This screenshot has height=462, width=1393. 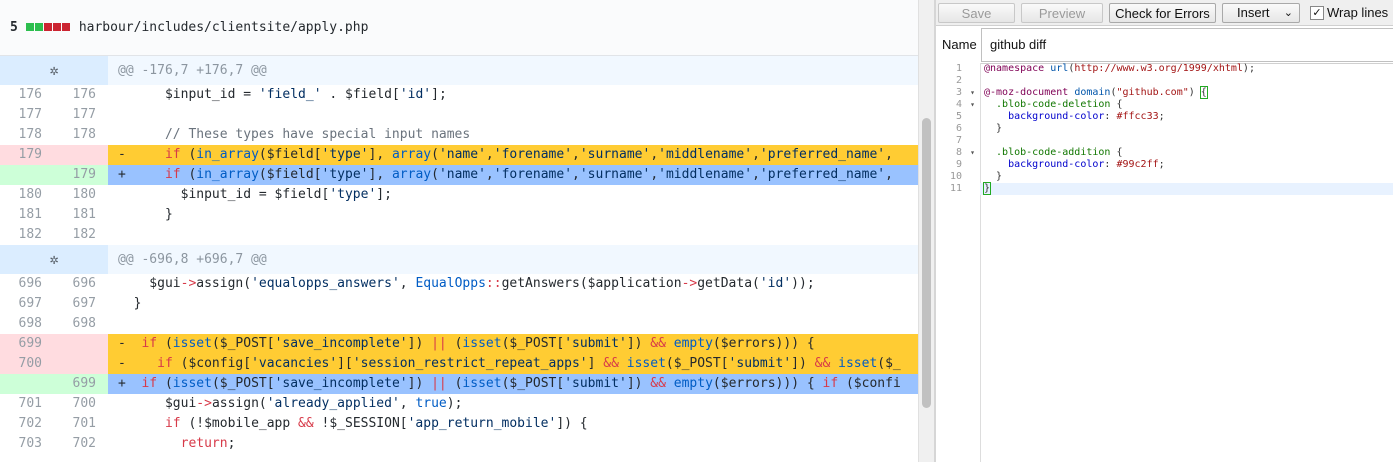 I want to click on check-errors-button: Check for Errors, so click(x=1162, y=12).